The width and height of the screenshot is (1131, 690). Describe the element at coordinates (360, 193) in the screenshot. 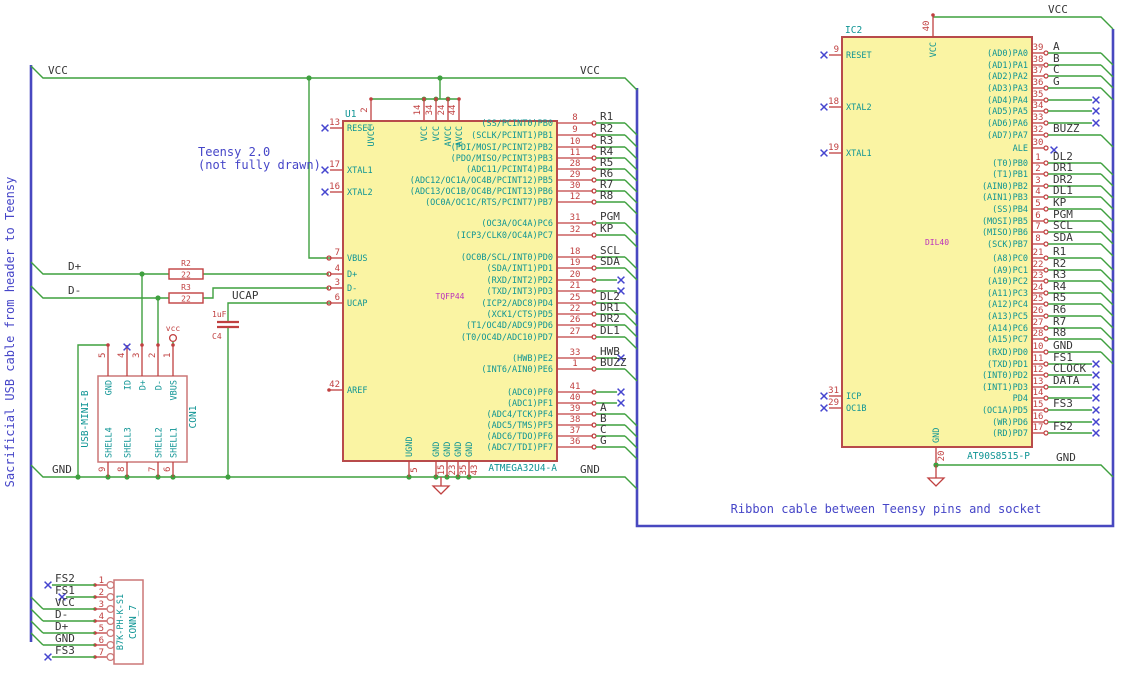

I see `pin-name: XTAL2` at that location.